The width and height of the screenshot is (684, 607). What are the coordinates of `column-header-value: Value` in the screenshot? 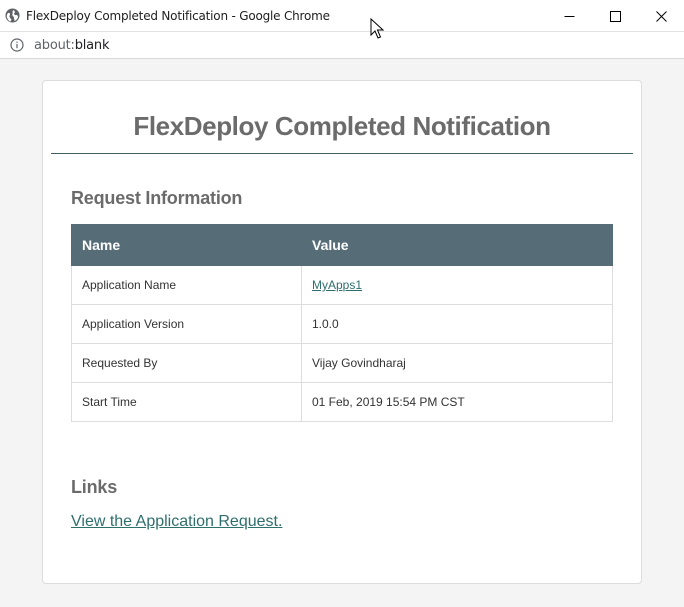 It's located at (457, 245).